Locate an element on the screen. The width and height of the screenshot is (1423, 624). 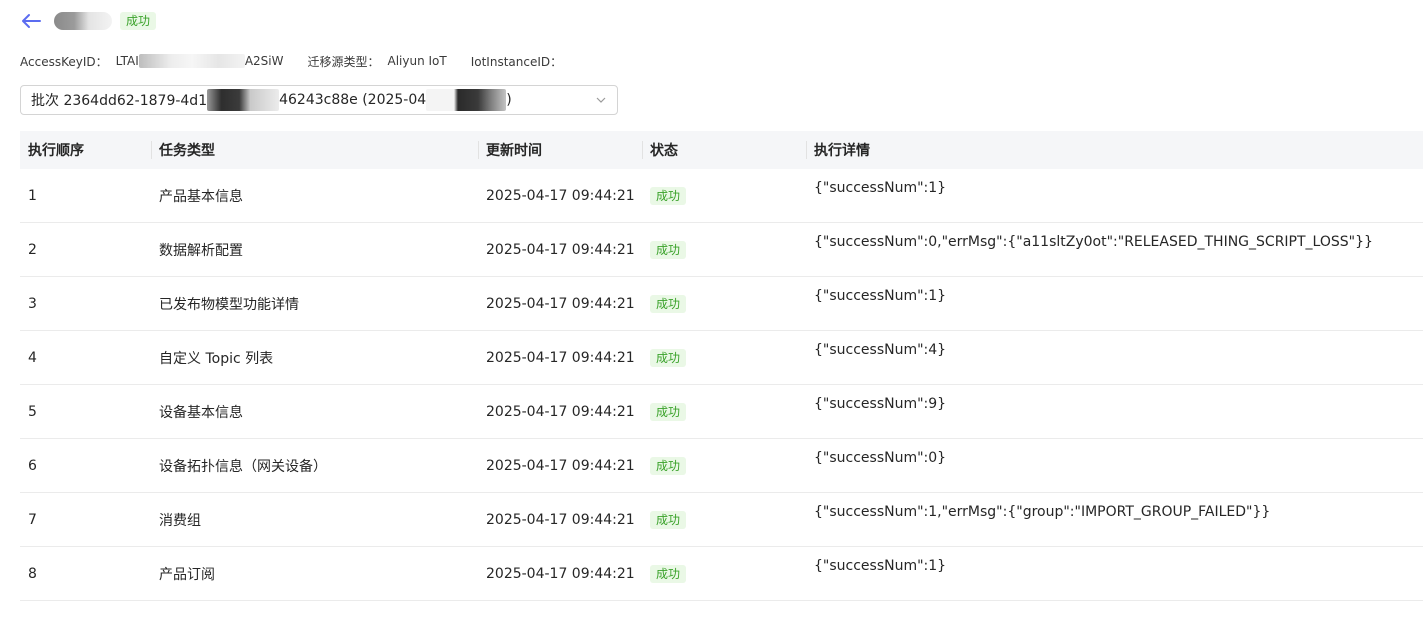
source-type-value: Aliyun IoT is located at coordinates (417, 61).